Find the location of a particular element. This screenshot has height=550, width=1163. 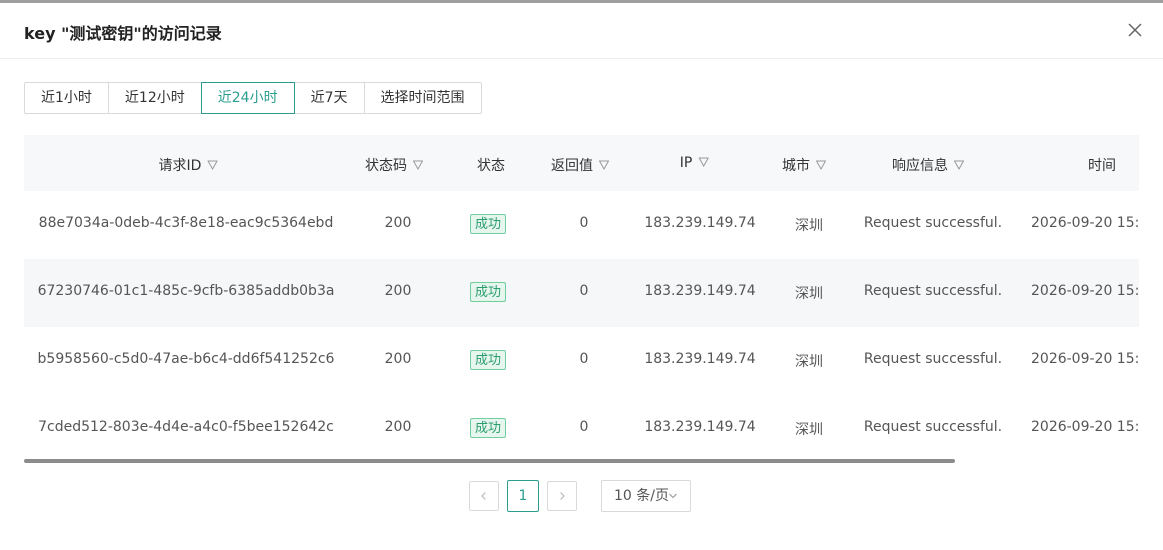

page-size-select: 10 条/页 is located at coordinates (646, 496).